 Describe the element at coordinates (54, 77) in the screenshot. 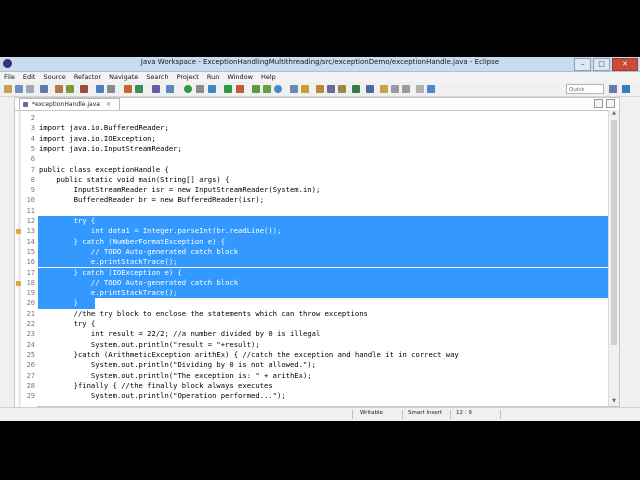

I see `menu-source: Source` at that location.